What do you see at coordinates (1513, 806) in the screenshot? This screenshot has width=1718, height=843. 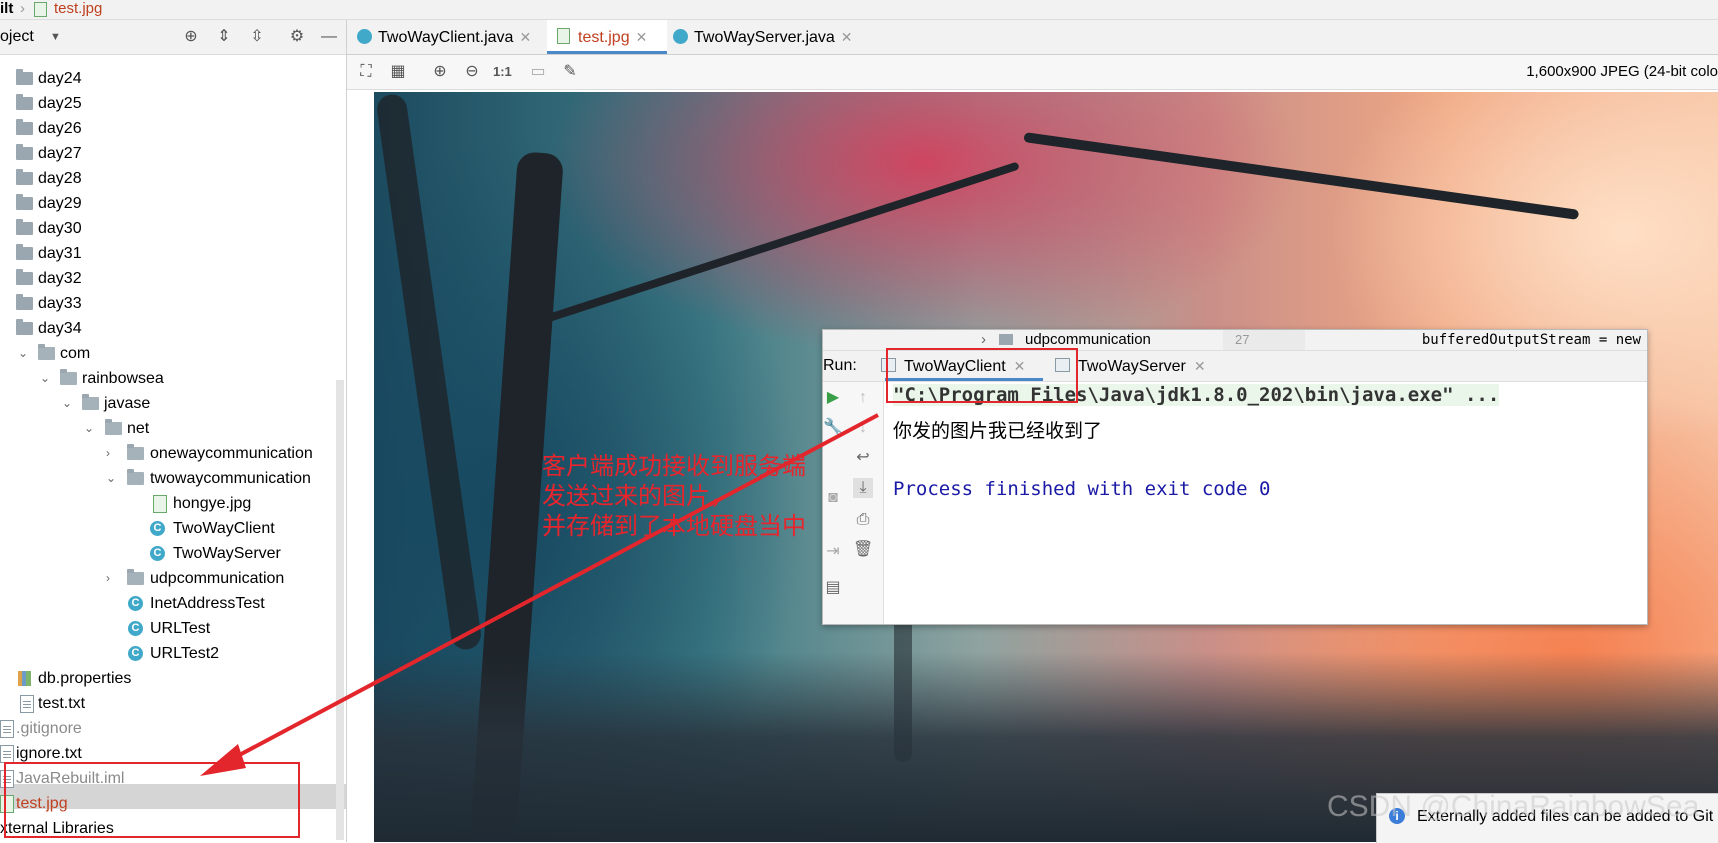 I see `watermark: CSDN @ChinaRainbowSea` at bounding box center [1513, 806].